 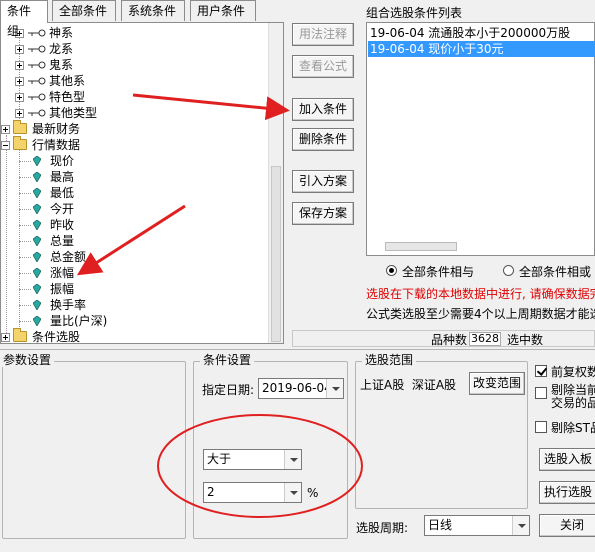 I want to click on range-title: 选股范围, so click(x=389, y=360).